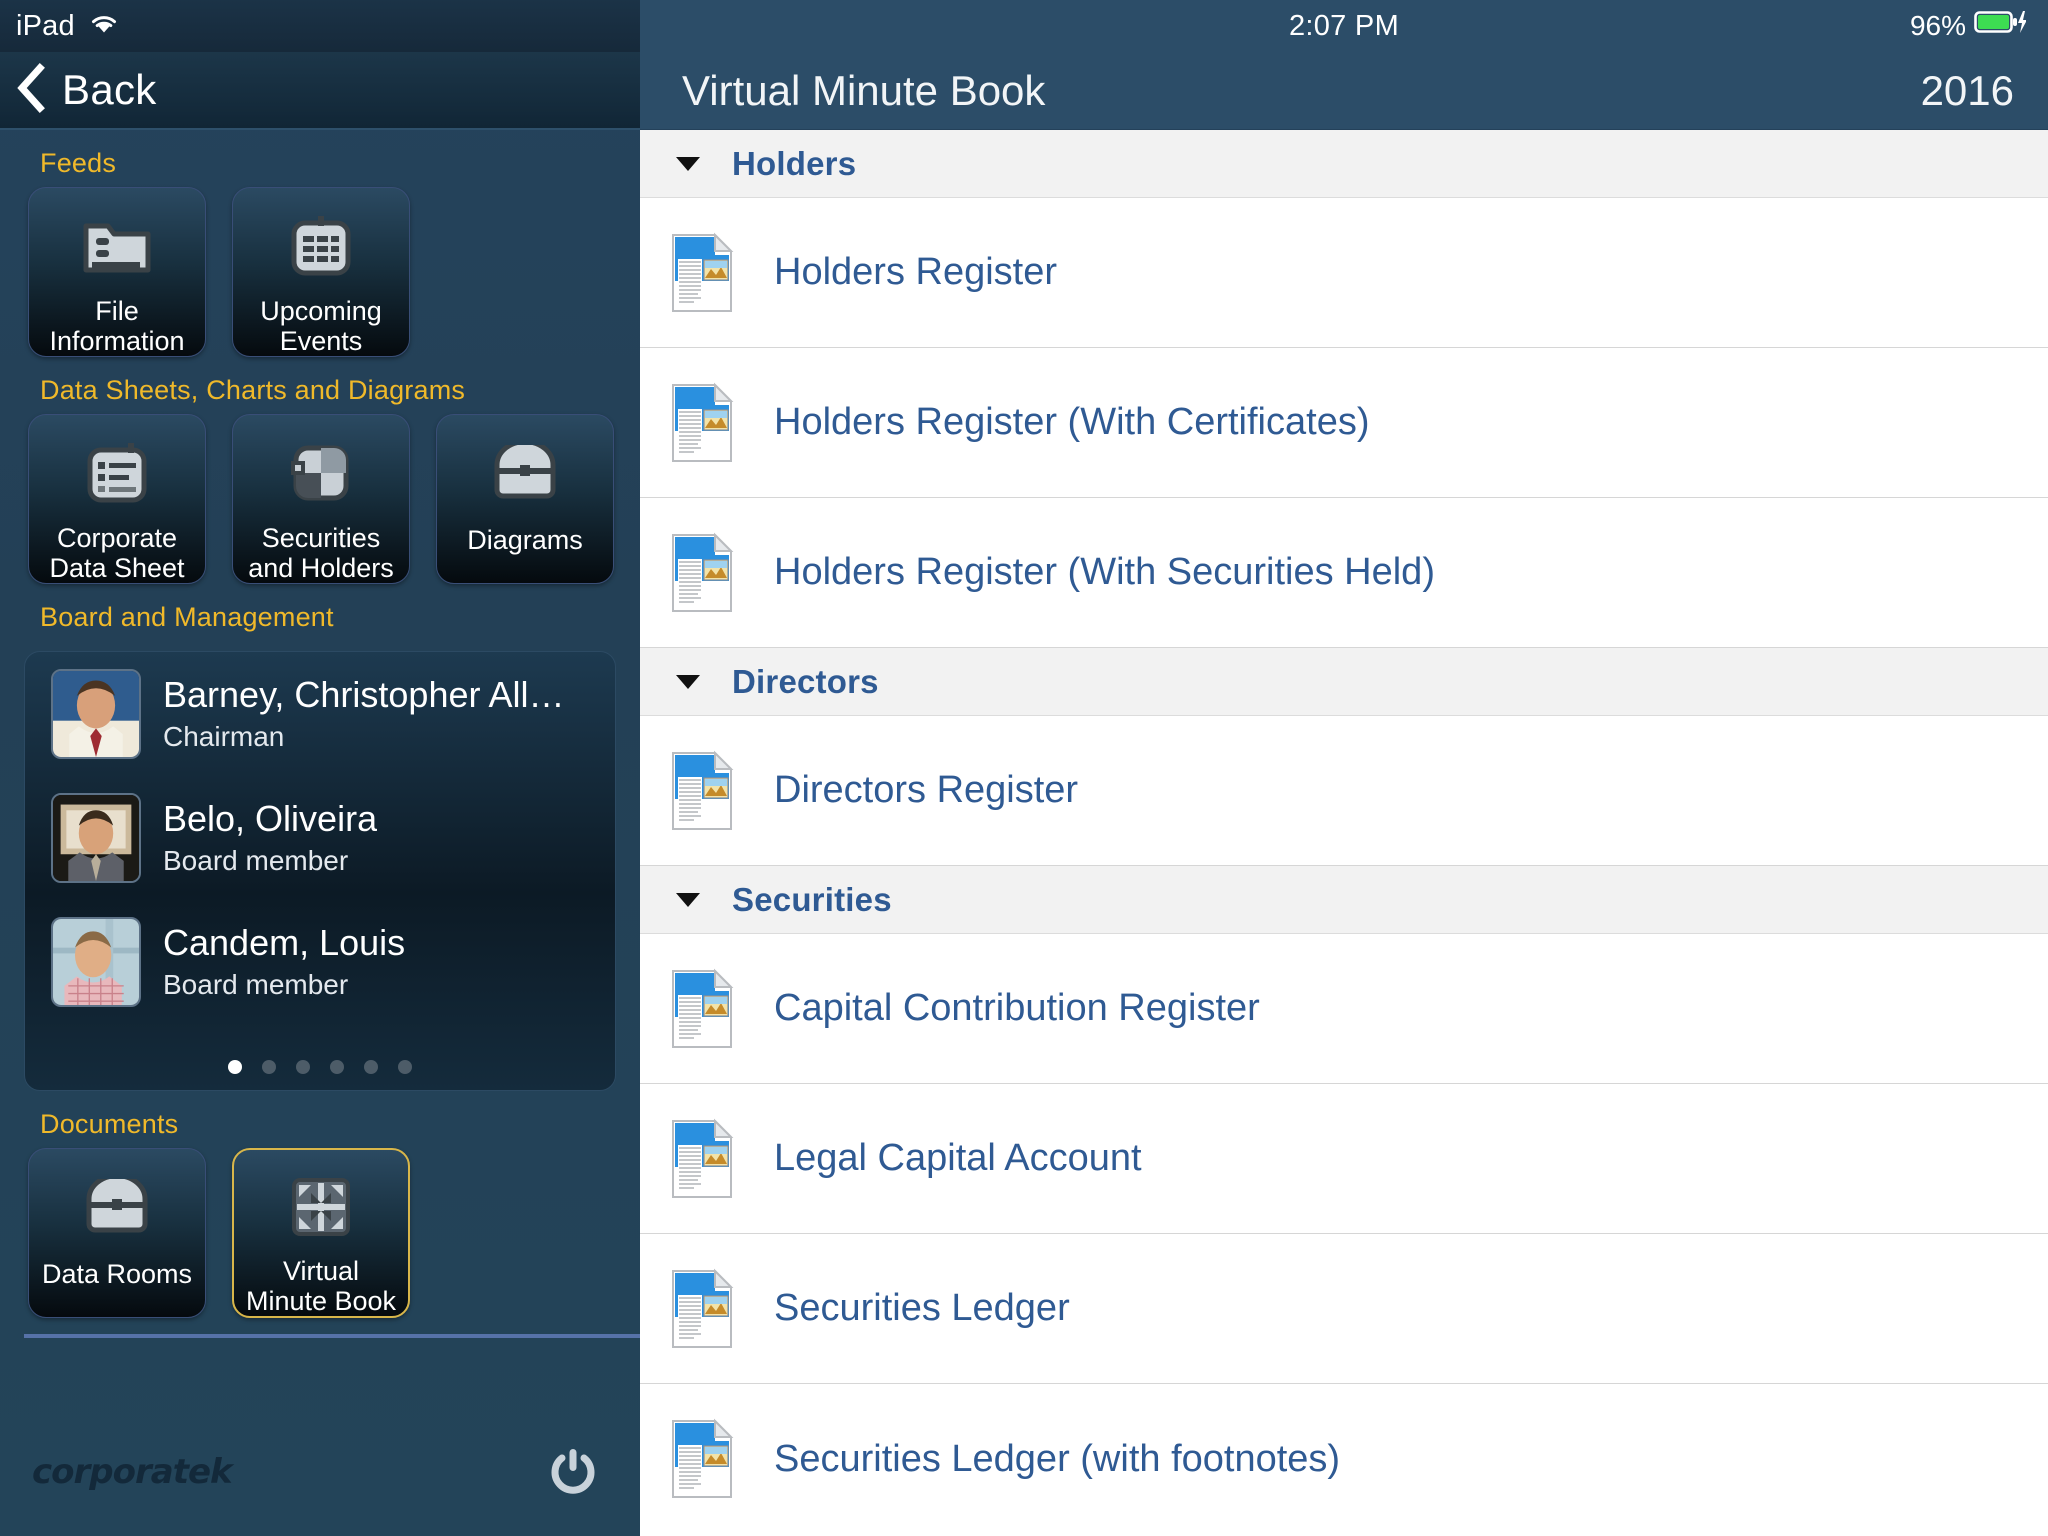  Describe the element at coordinates (573, 1472) in the screenshot. I see `power-icon` at that location.